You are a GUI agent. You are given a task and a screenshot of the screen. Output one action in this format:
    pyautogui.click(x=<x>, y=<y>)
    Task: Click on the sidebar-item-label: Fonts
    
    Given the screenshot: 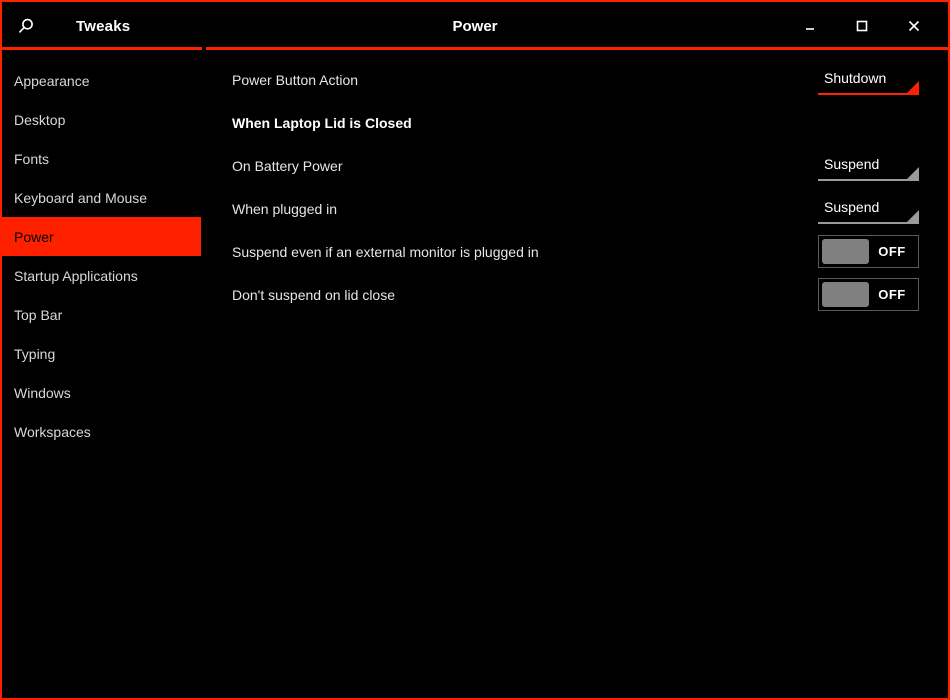 What is the action you would take?
    pyautogui.click(x=32, y=158)
    